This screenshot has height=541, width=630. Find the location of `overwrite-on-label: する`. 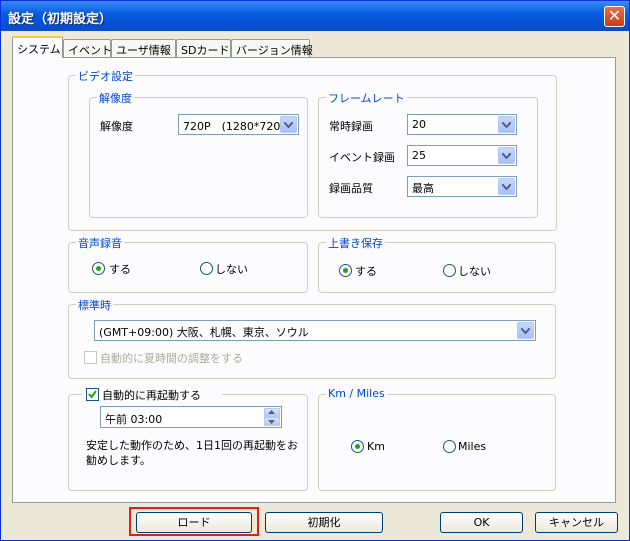

overwrite-on-label: する is located at coordinates (366, 271).